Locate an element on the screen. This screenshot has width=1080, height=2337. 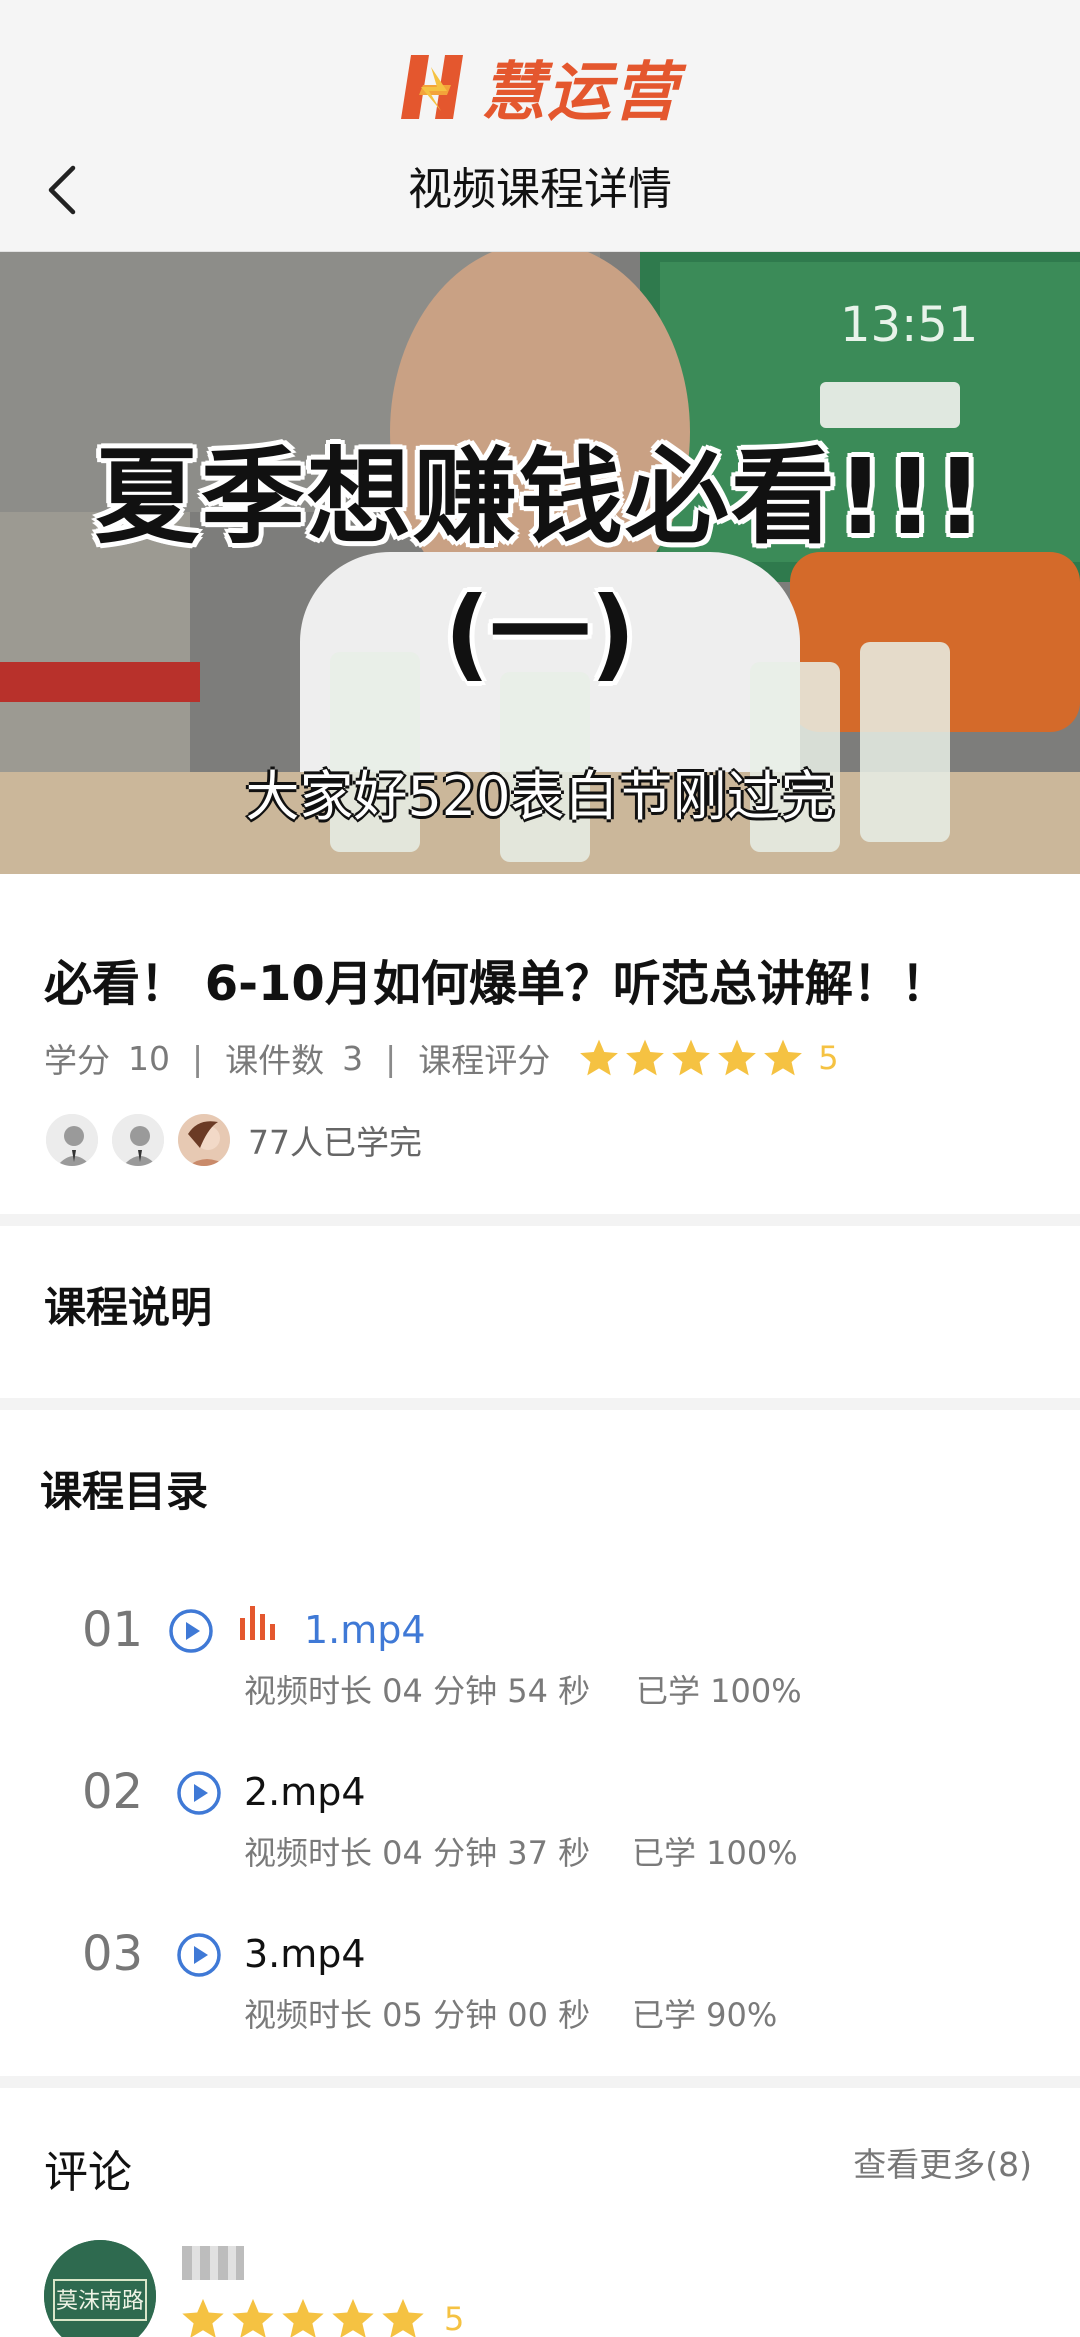
files-label: 课件数 is located at coordinates (275, 1060).